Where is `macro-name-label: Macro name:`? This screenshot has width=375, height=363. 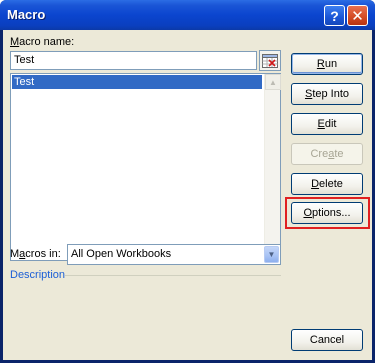
macro-name-label: Macro name: is located at coordinates (42, 42).